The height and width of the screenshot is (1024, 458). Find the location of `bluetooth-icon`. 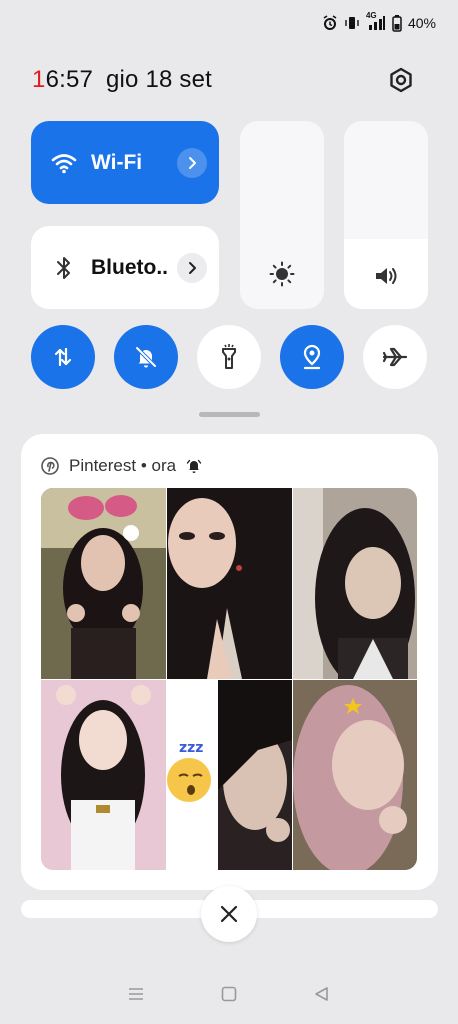

bluetooth-icon is located at coordinates (64, 268).